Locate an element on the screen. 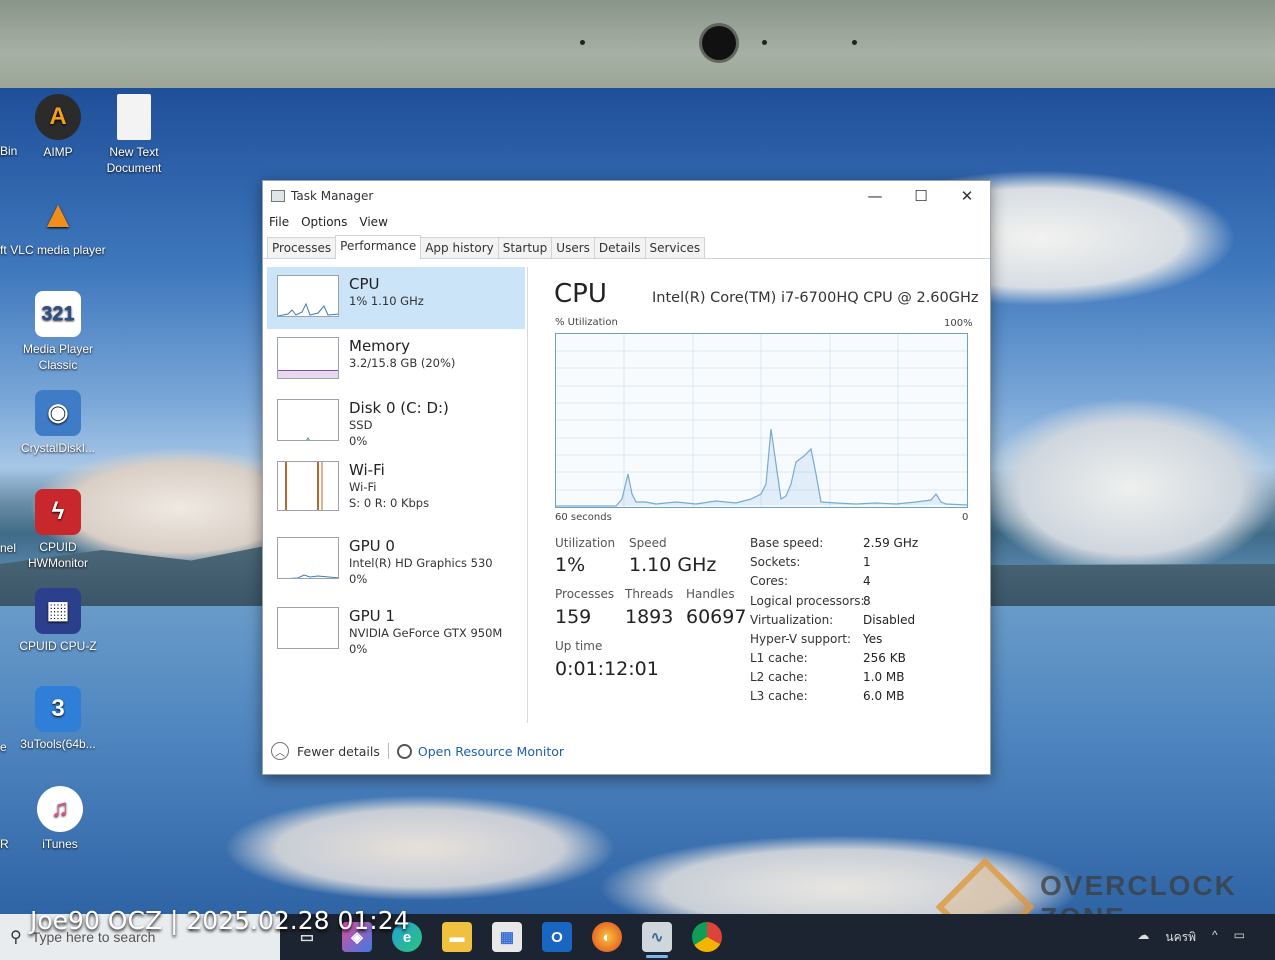  speed-value: 1.10 GHz is located at coordinates (673, 565).